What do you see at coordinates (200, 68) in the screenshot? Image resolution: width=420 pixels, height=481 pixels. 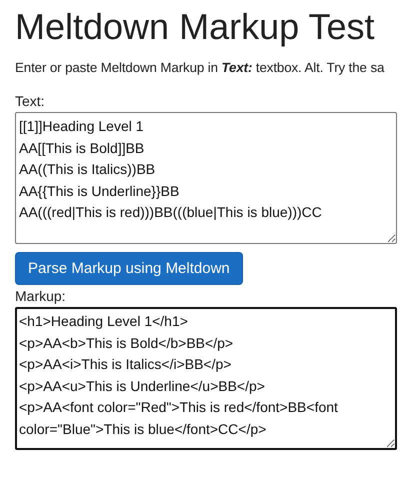 I see `intro-text: Enter or paste Meltdown Markup in Text: textbox. Alt. Try the sa` at bounding box center [200, 68].